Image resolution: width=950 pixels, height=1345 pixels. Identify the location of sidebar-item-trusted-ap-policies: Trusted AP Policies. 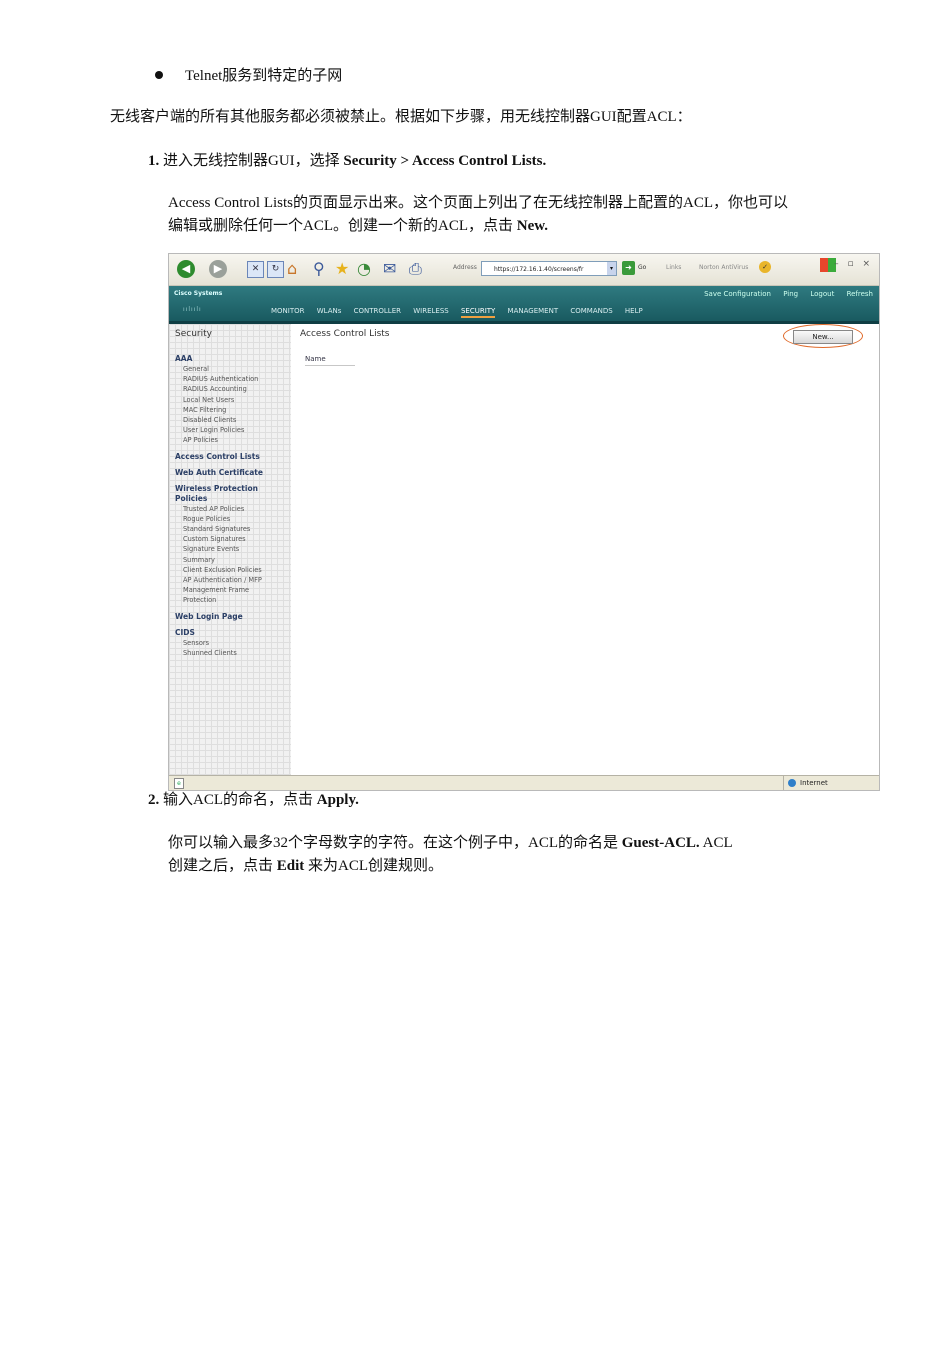
(233, 509).